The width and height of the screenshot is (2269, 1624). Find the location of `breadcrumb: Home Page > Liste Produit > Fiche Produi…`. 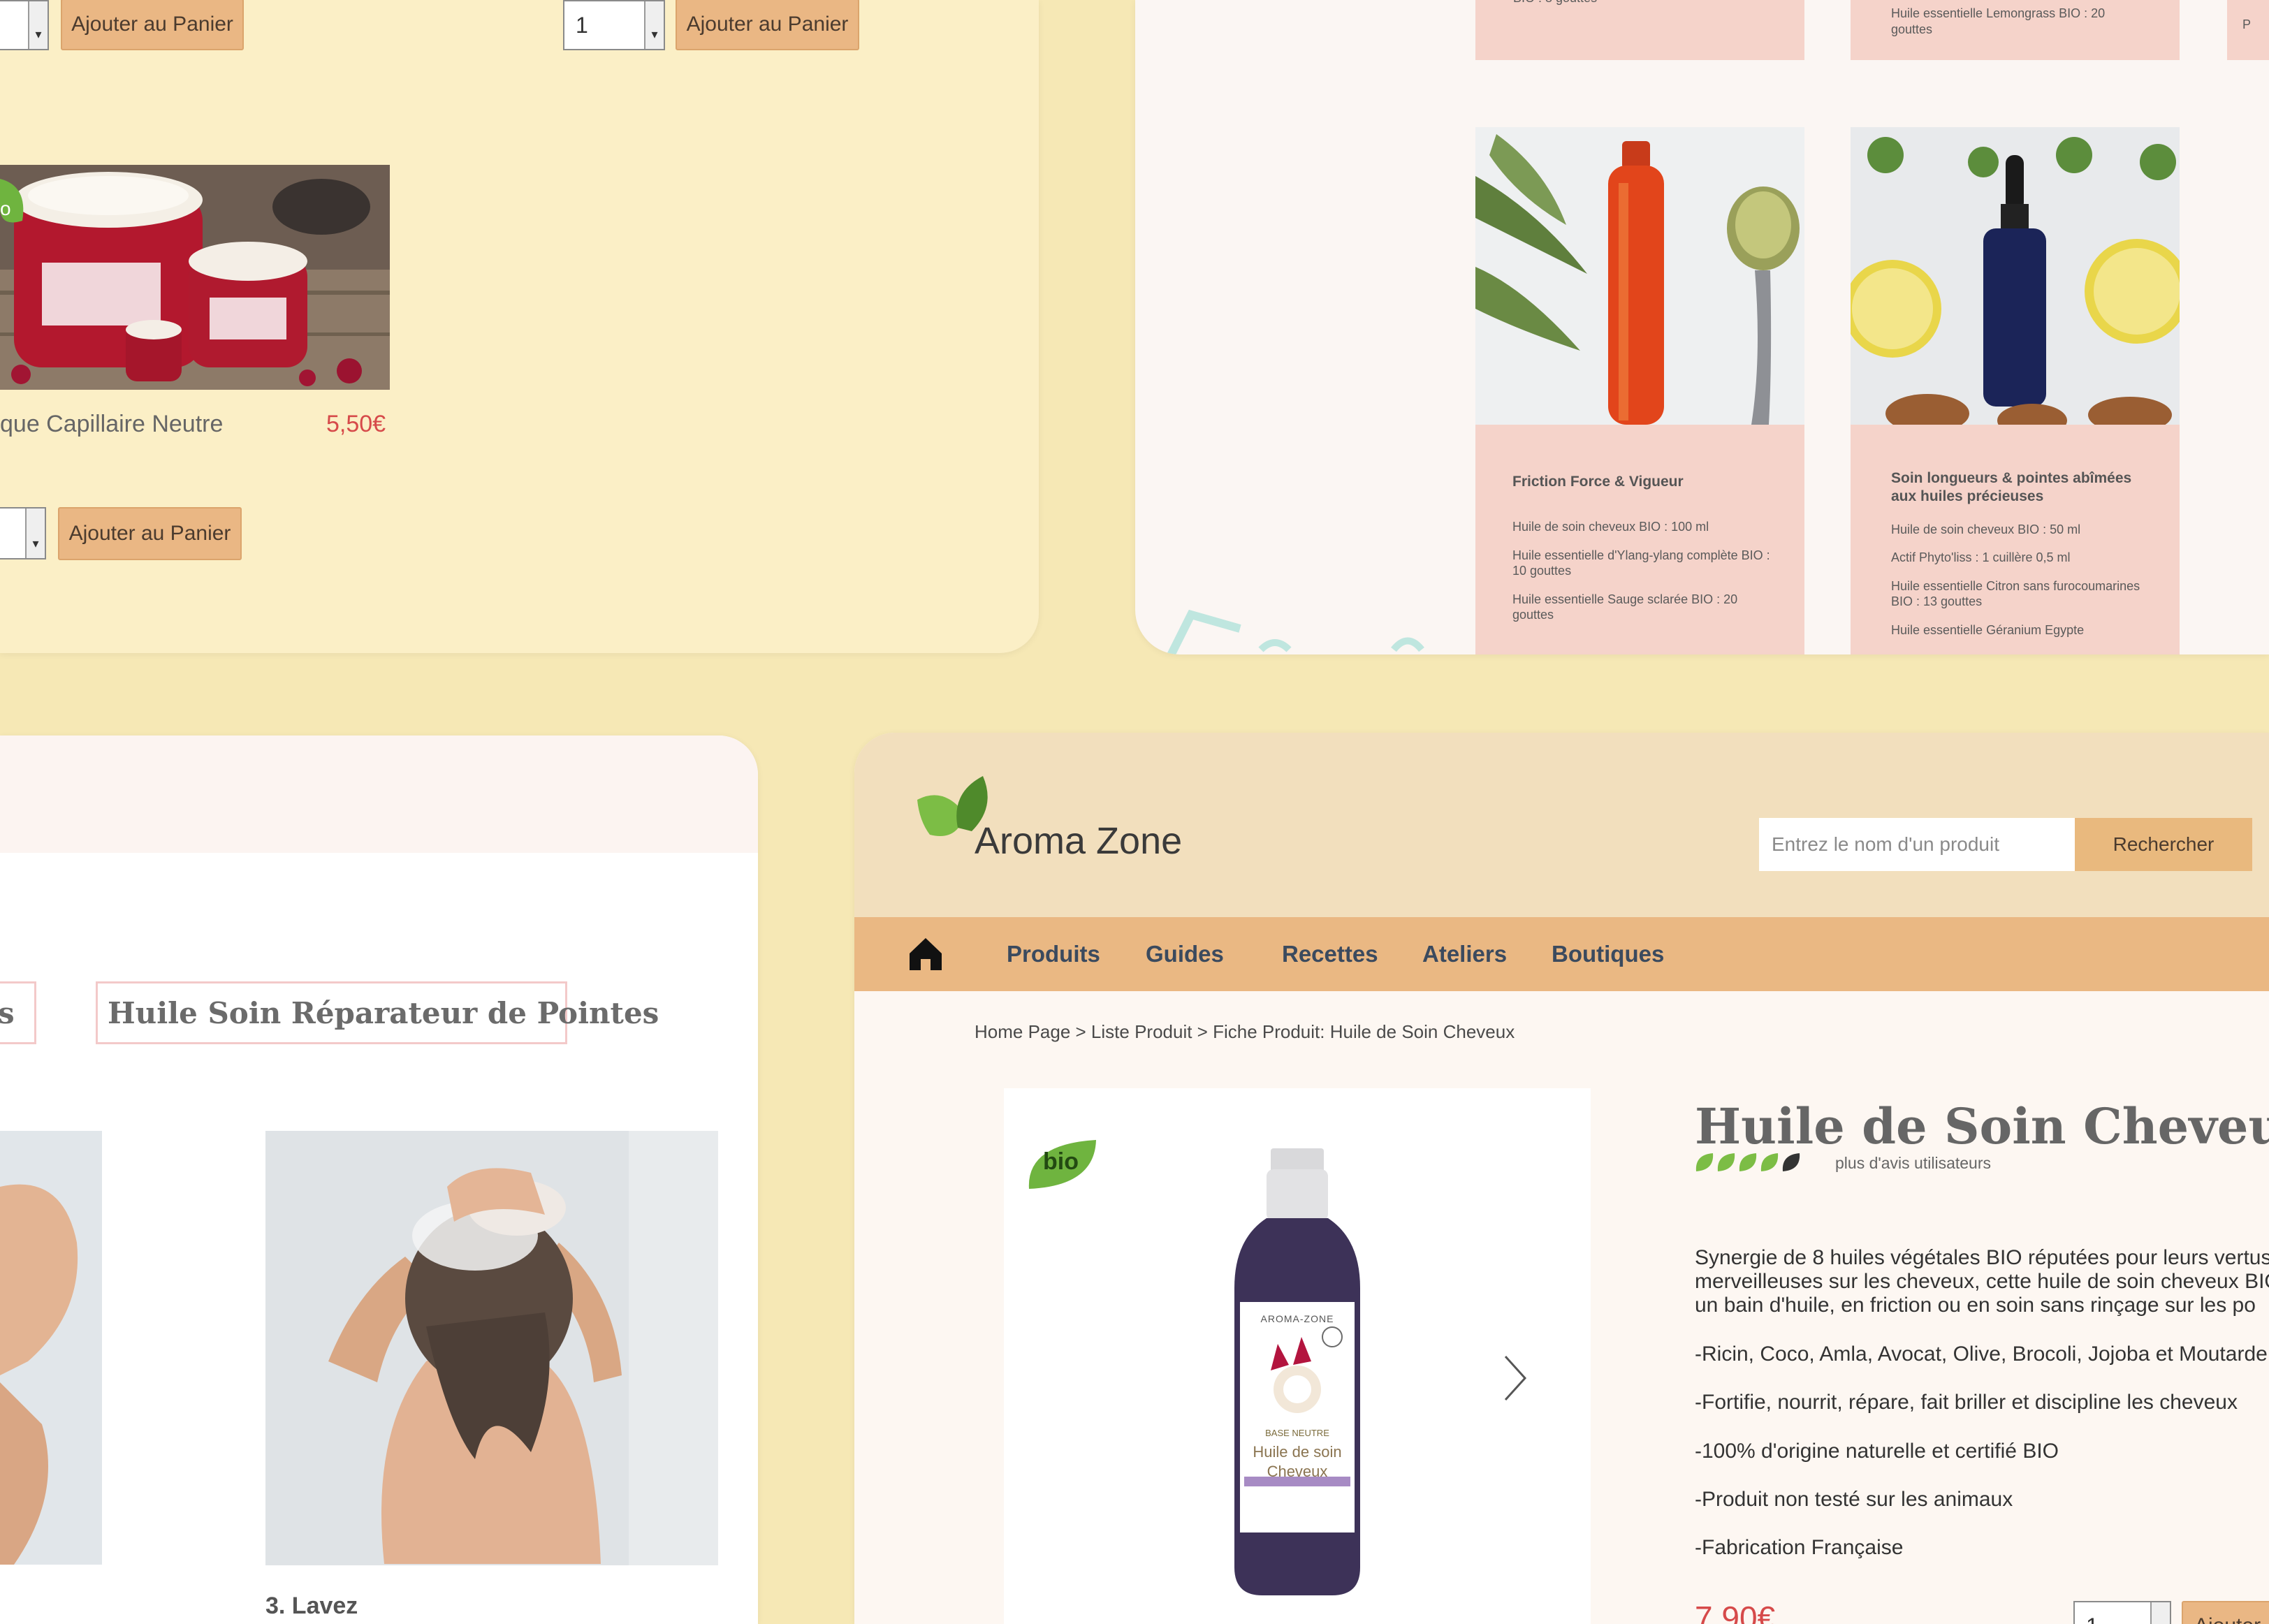

breadcrumb: Home Page > Liste Produit > Fiche Produi… is located at coordinates (1245, 1032).